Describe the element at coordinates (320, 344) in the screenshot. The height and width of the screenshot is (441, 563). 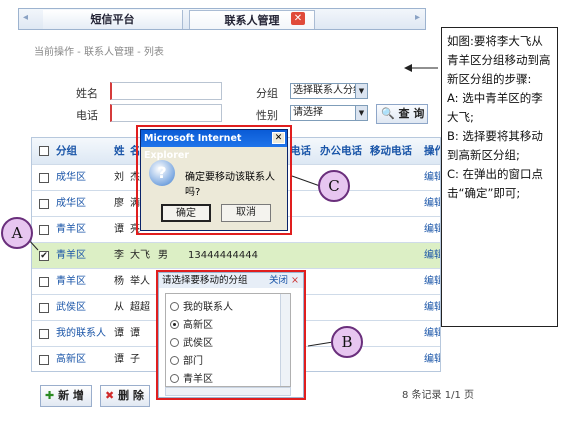
I see `callout-b-line` at that location.